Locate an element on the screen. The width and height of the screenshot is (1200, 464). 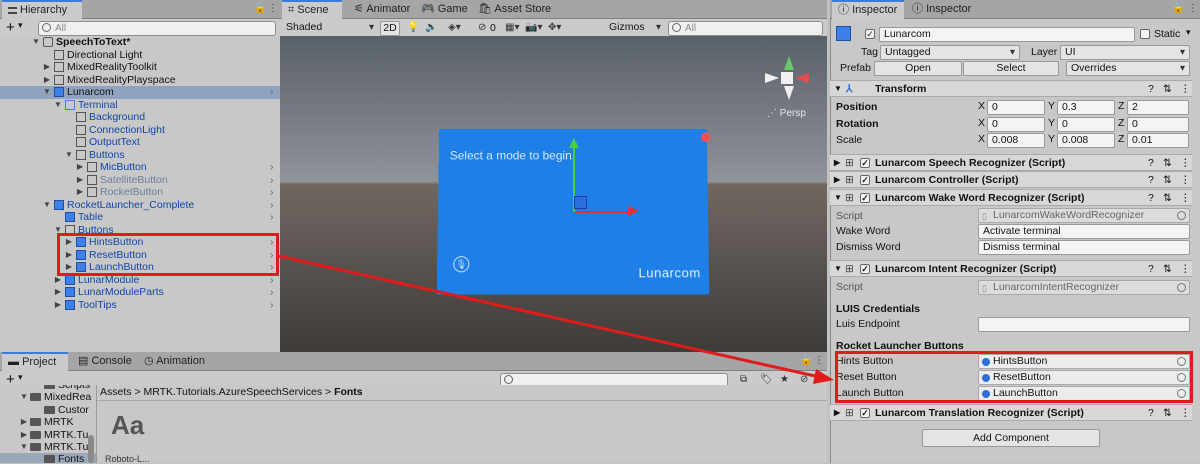
arrow-line is located at coordinates (551, 317).